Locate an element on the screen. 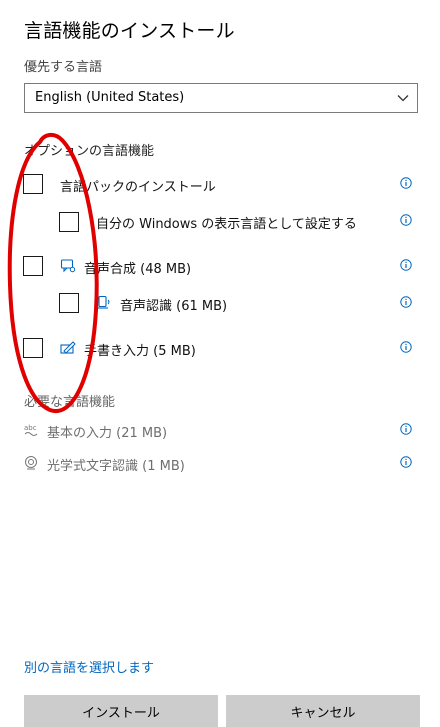  speech-recognition-checkbox is located at coordinates (69, 303).